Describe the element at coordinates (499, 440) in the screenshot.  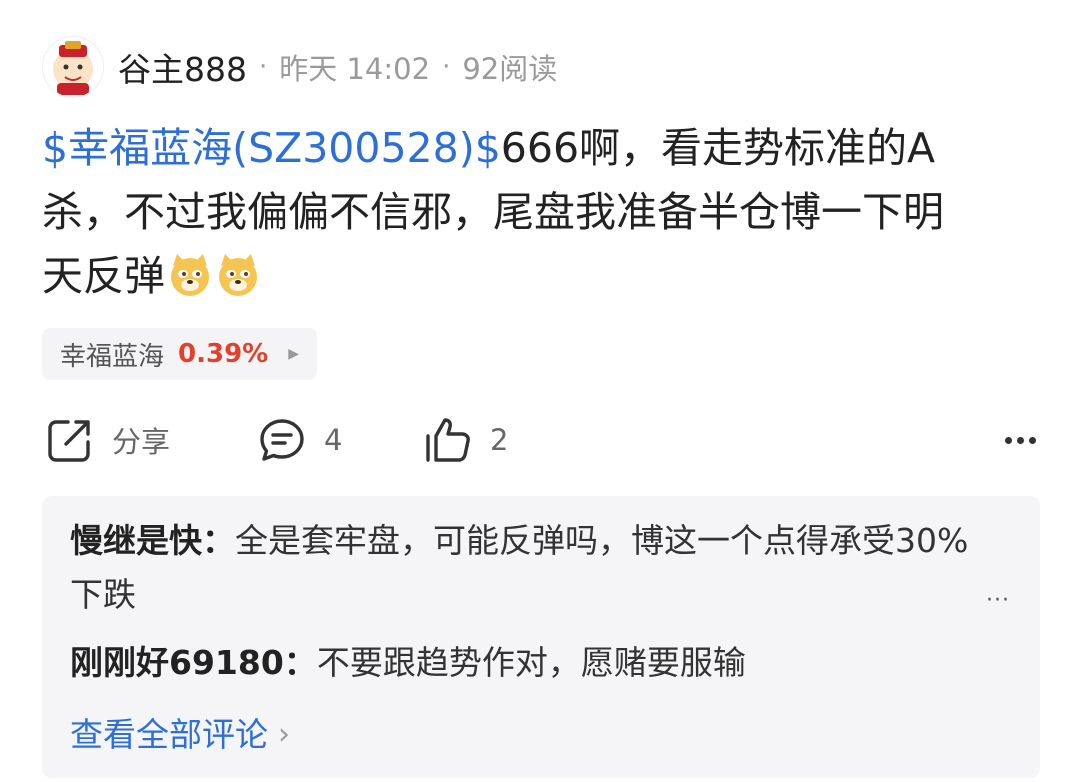
I see `like-count: 2` at that location.